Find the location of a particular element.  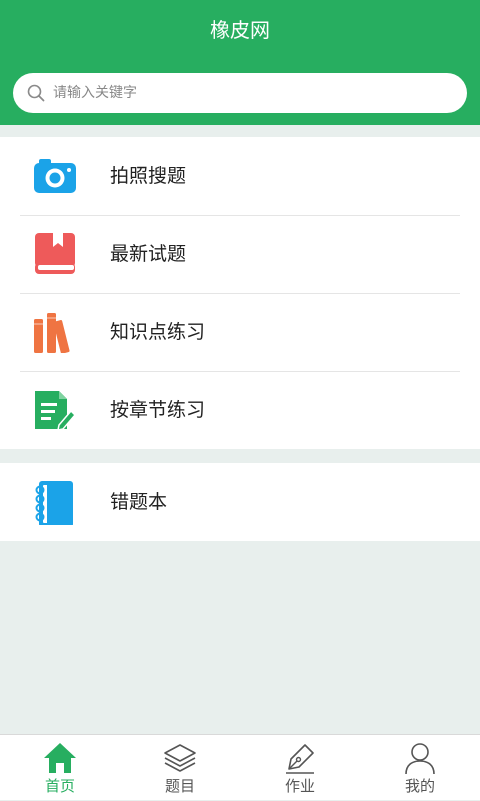

pen-nib-icon is located at coordinates (300, 759).